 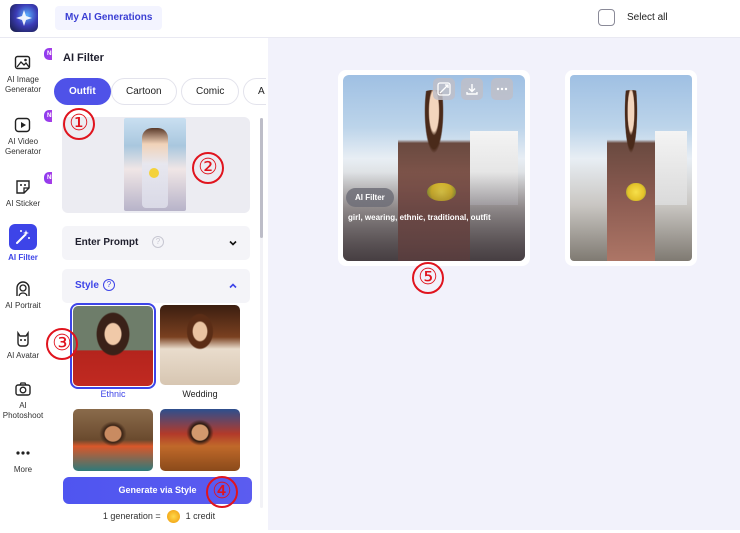 I want to click on more-options-icon, so click(x=502, y=89).